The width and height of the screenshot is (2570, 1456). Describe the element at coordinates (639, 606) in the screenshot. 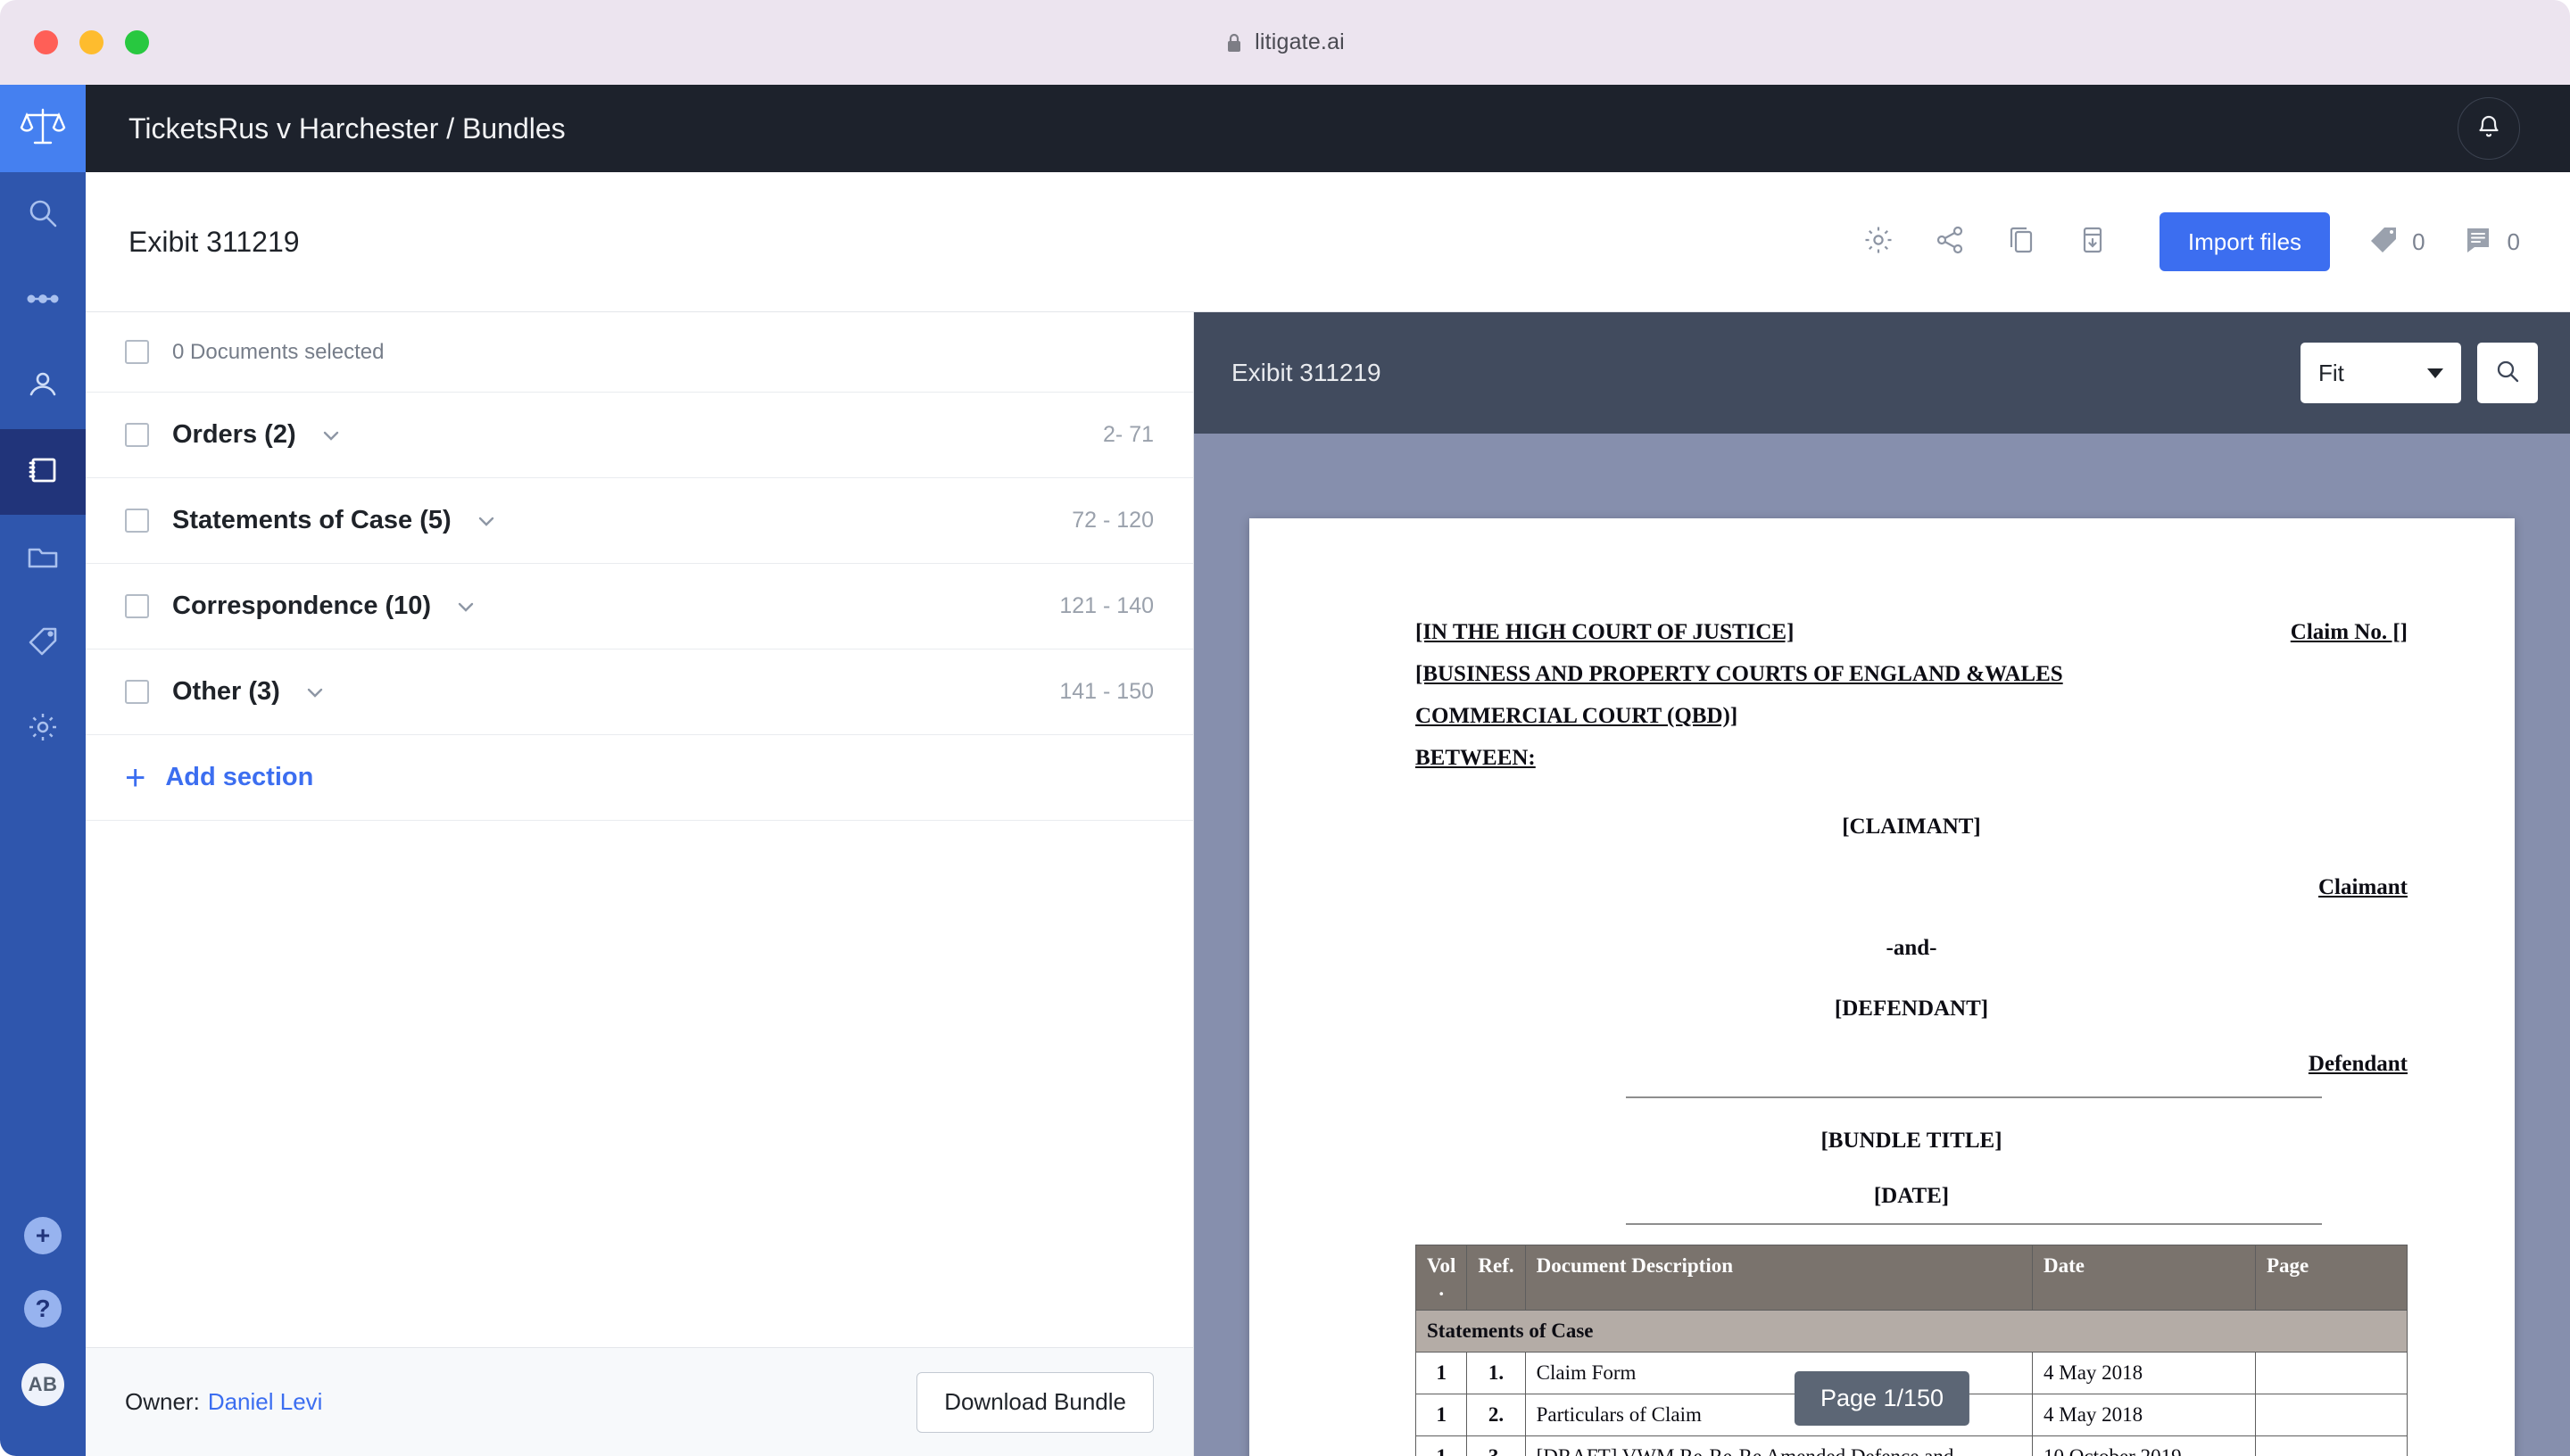

I see `table-row: Correspondence (10) 121 - 140` at that location.